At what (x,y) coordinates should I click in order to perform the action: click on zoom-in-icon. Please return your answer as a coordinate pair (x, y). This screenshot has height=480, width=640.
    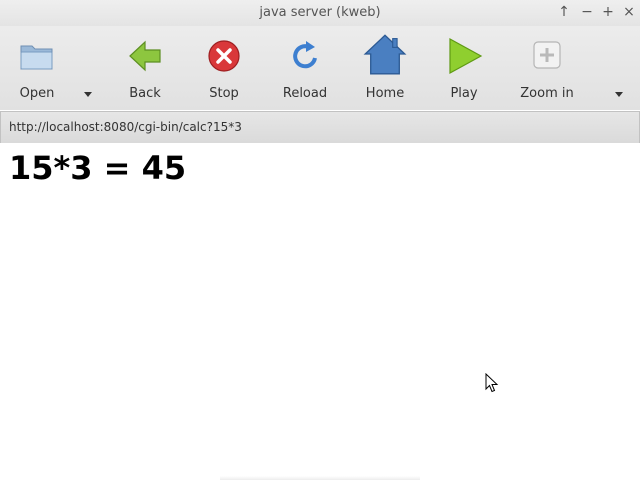
    Looking at the image, I should click on (547, 55).